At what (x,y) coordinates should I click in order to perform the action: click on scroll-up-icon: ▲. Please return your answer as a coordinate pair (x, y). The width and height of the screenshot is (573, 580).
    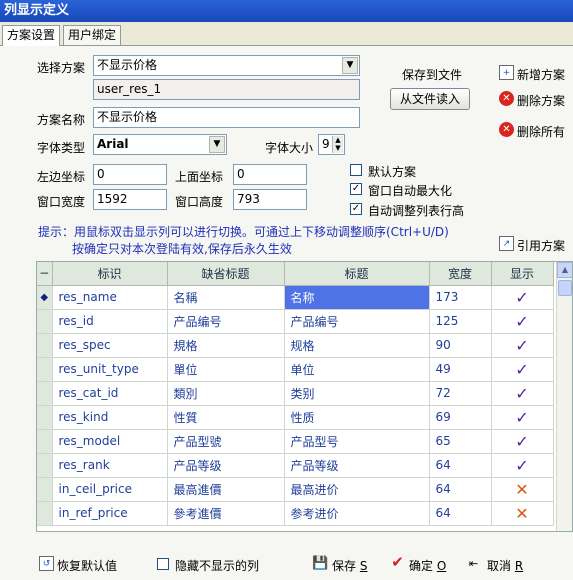
    Looking at the image, I should click on (564, 270).